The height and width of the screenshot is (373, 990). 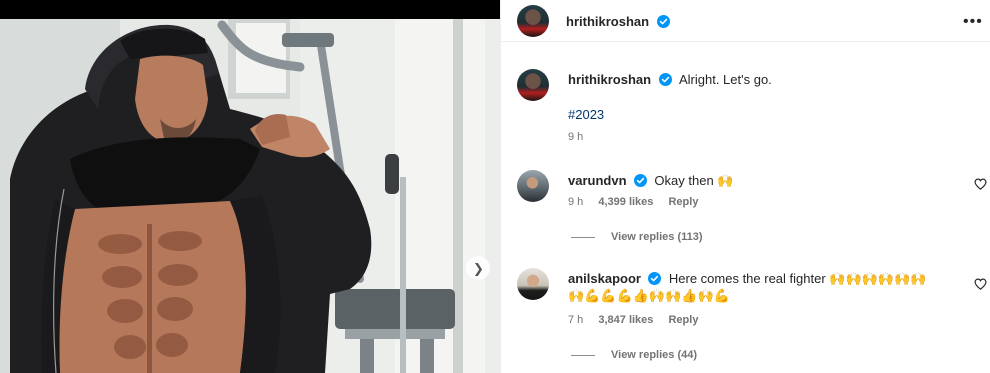 I want to click on comment-time: 9 h, so click(x=576, y=202).